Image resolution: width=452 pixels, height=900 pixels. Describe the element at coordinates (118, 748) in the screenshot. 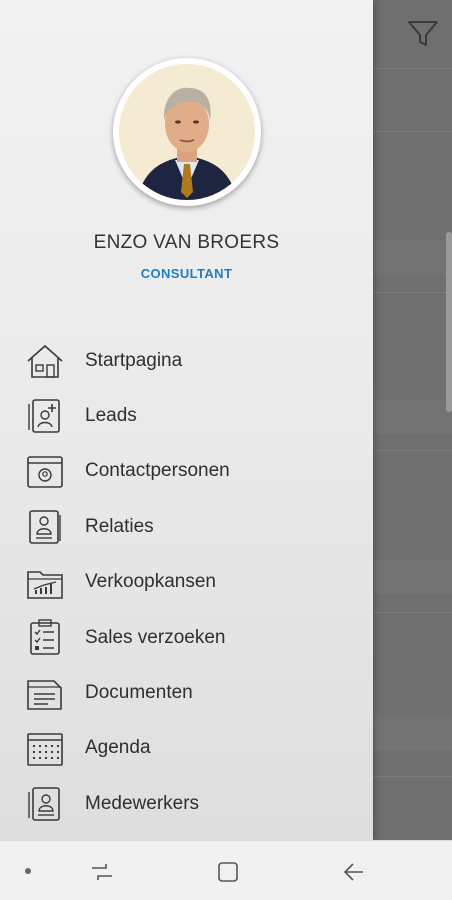

I see `menu-label: Agenda` at that location.